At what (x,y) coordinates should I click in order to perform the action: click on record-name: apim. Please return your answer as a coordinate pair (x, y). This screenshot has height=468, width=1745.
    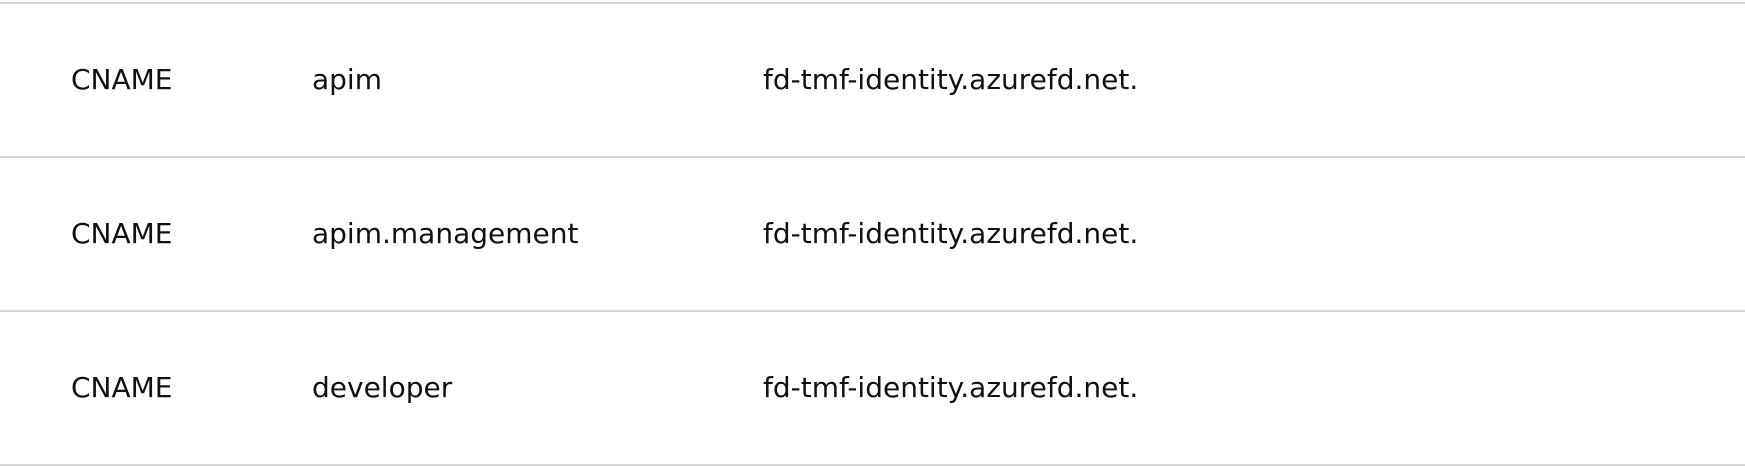
    Looking at the image, I should click on (347, 79).